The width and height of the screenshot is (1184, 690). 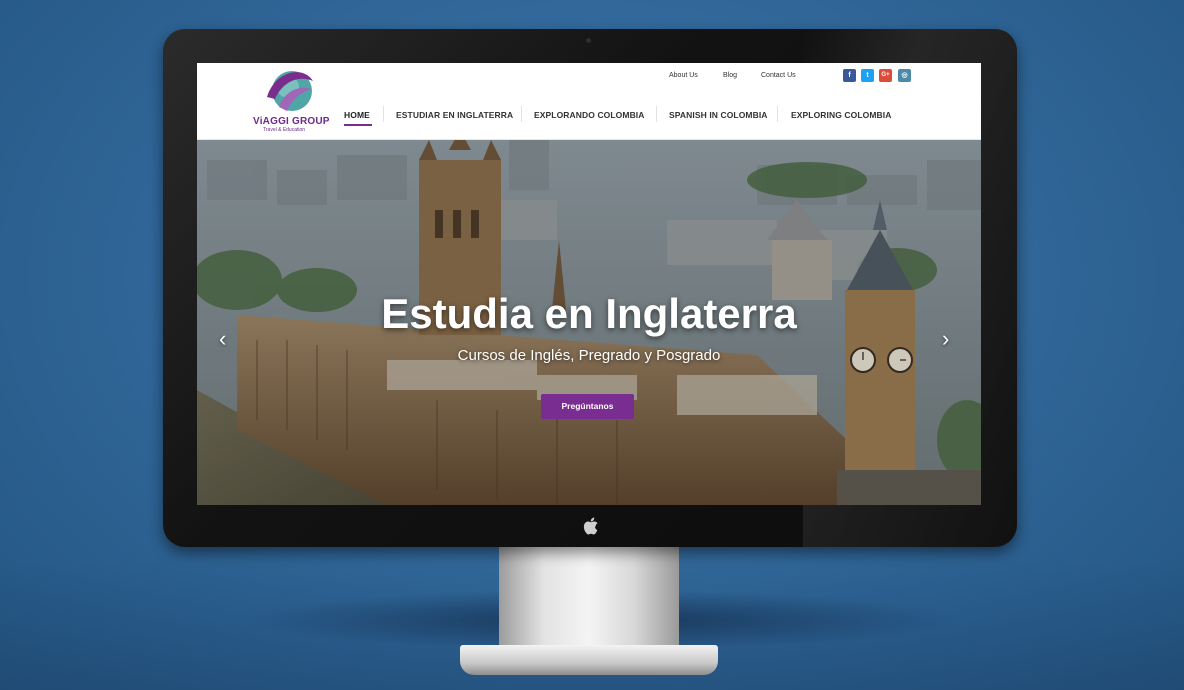 I want to click on monitor-base, so click(x=589, y=660).